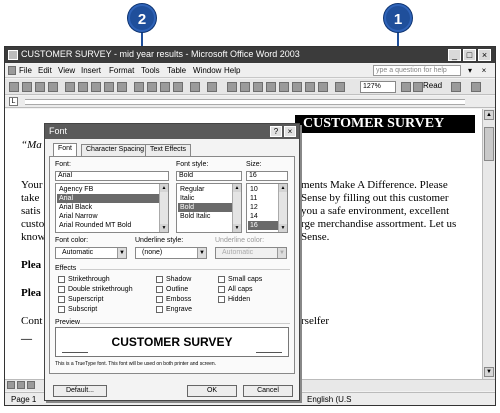 The image size is (500, 413). I want to click on menu-window: Window, so click(207, 70).